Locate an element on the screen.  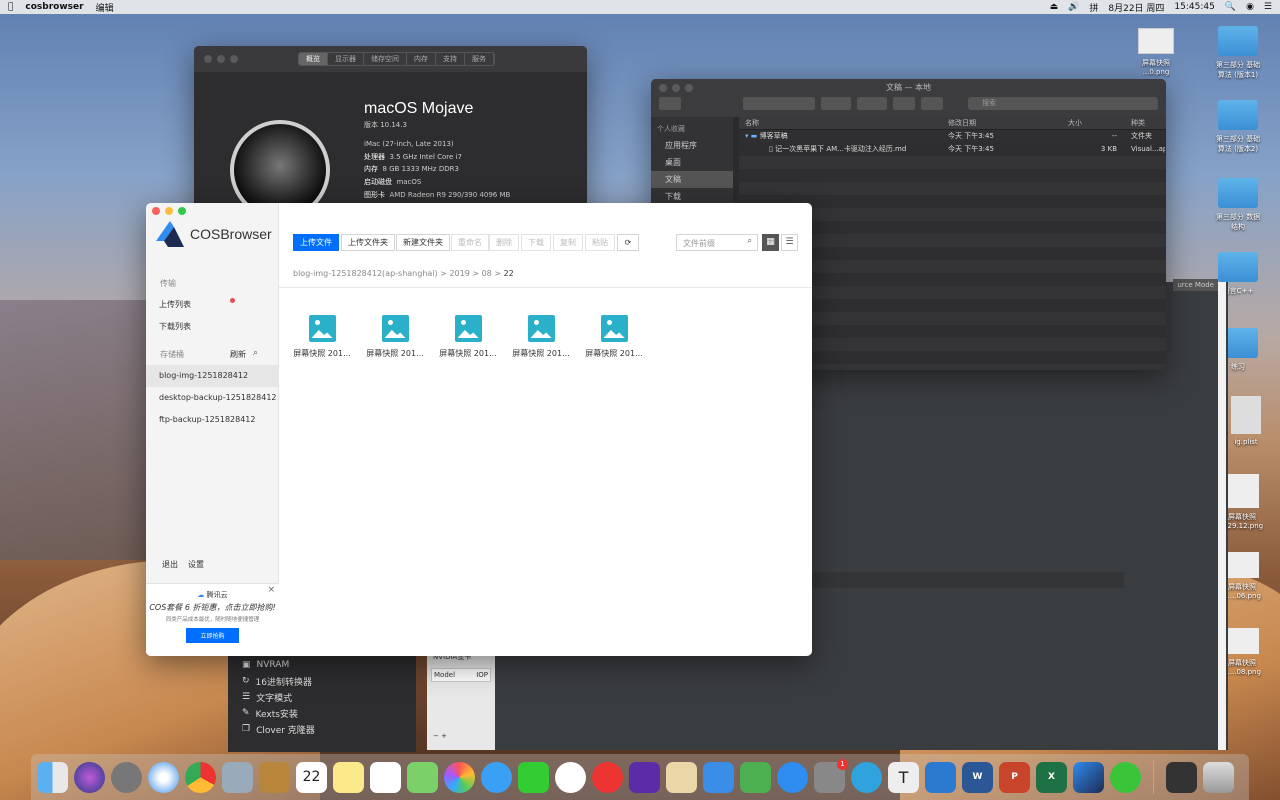
clover-icon is located at coordinates (1125, 777).